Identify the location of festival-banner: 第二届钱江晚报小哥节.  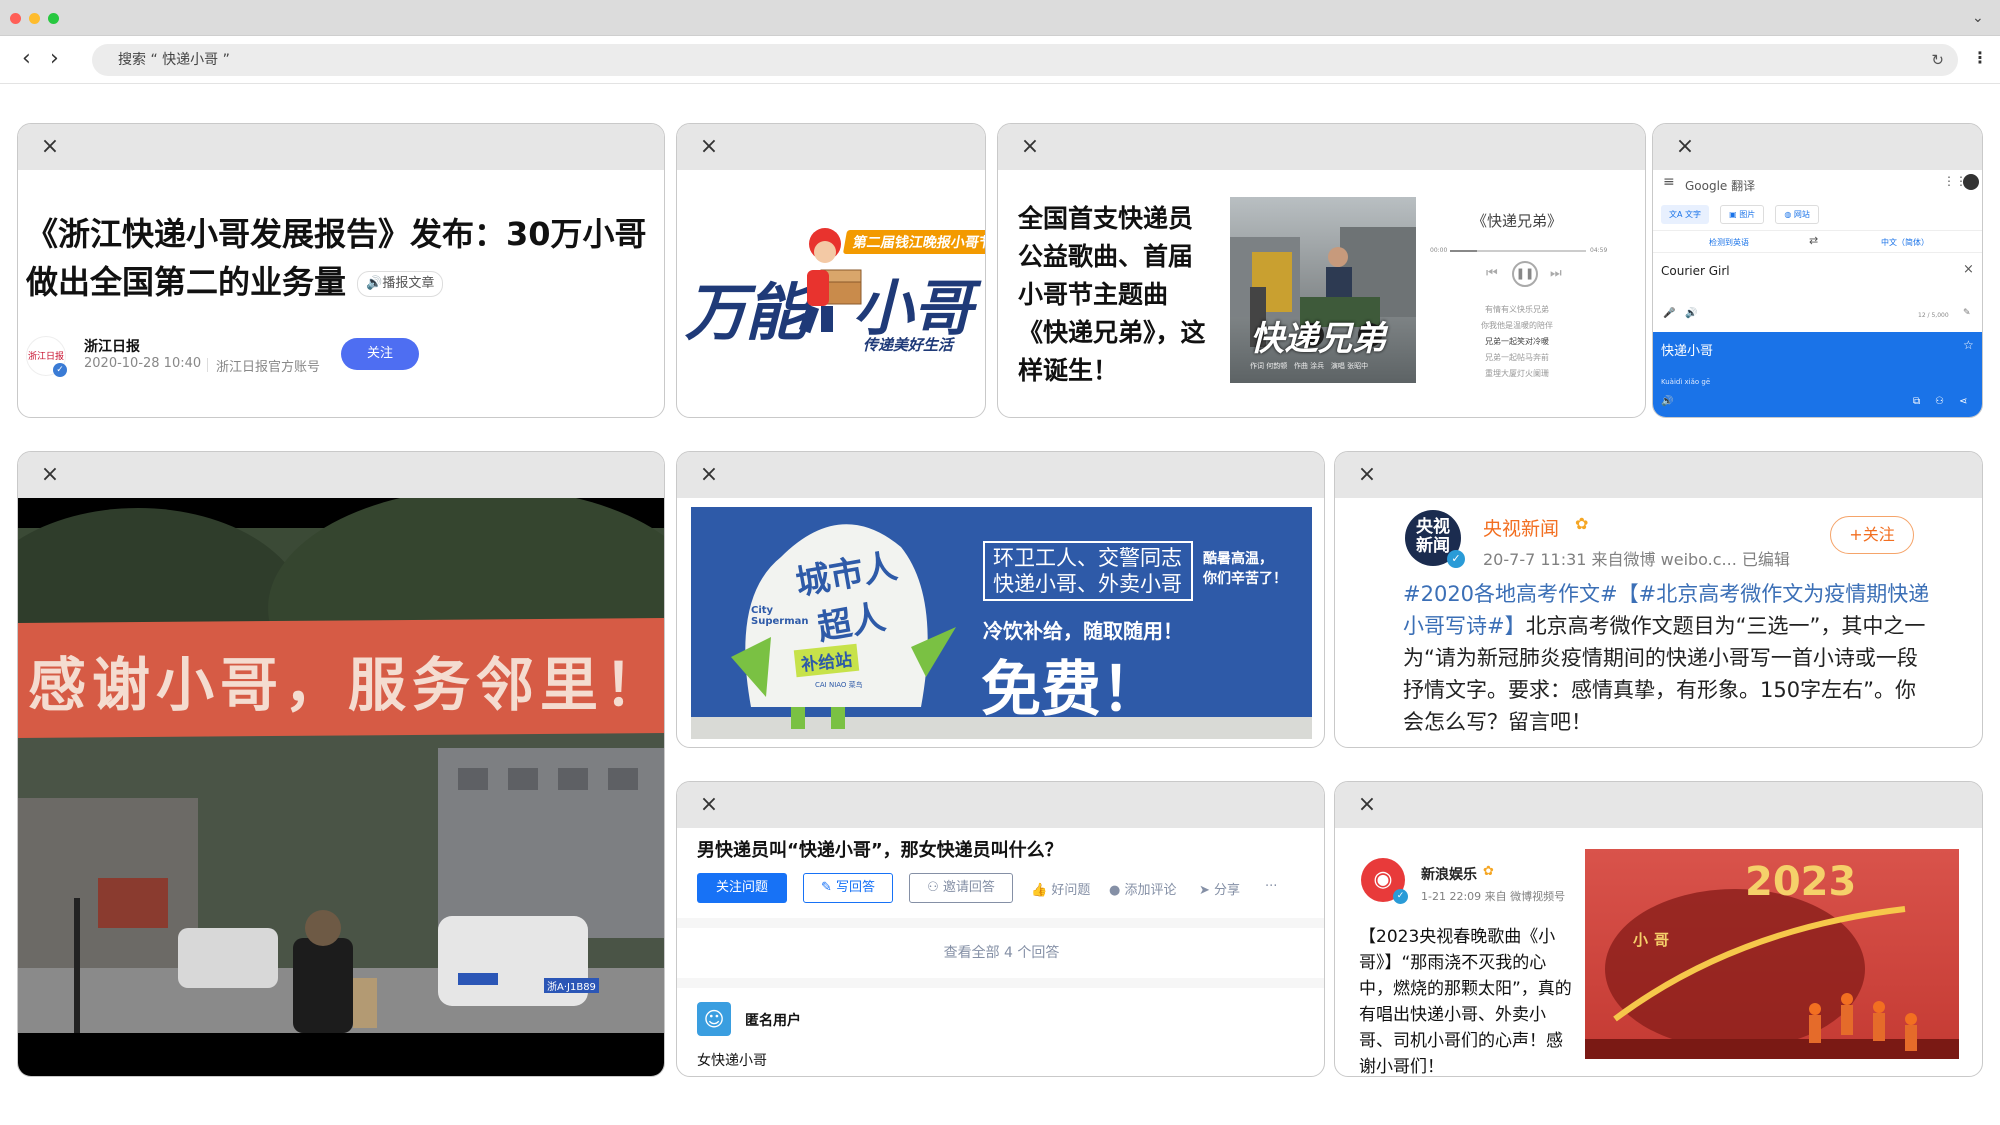
(913, 242).